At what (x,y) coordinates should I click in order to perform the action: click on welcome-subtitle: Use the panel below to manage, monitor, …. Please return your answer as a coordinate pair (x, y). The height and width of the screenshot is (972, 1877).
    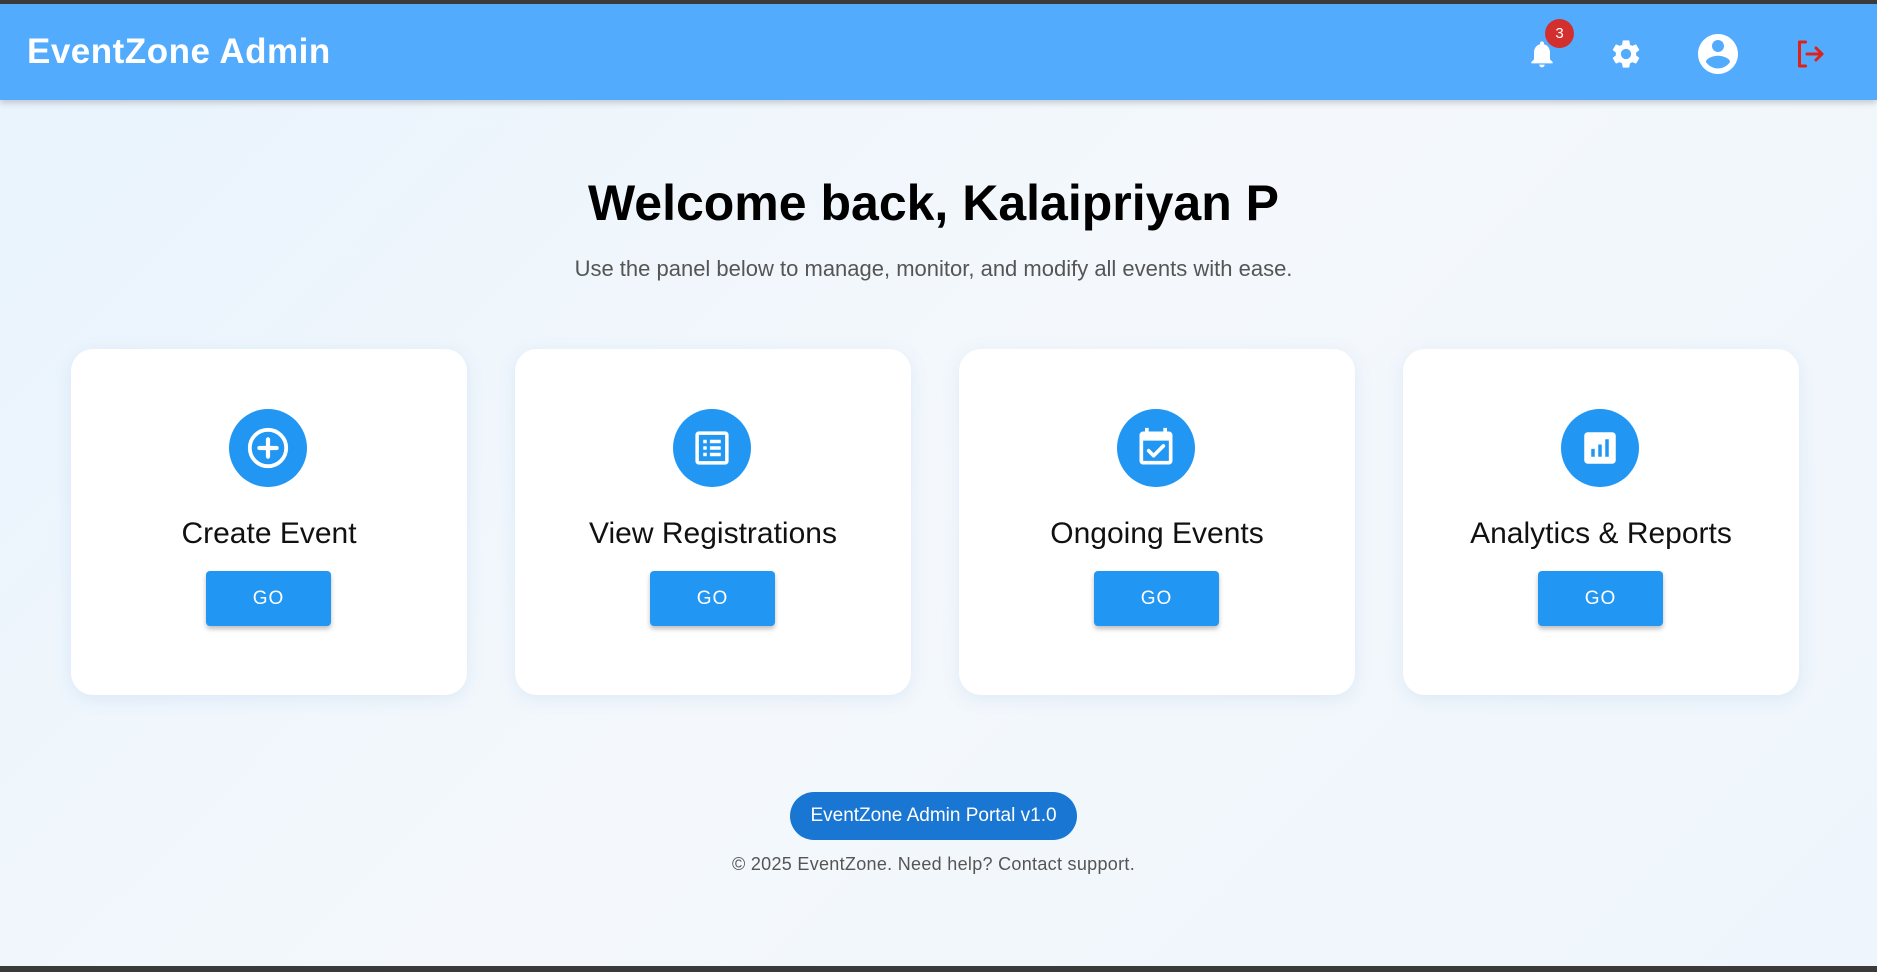
    Looking at the image, I should click on (933, 268).